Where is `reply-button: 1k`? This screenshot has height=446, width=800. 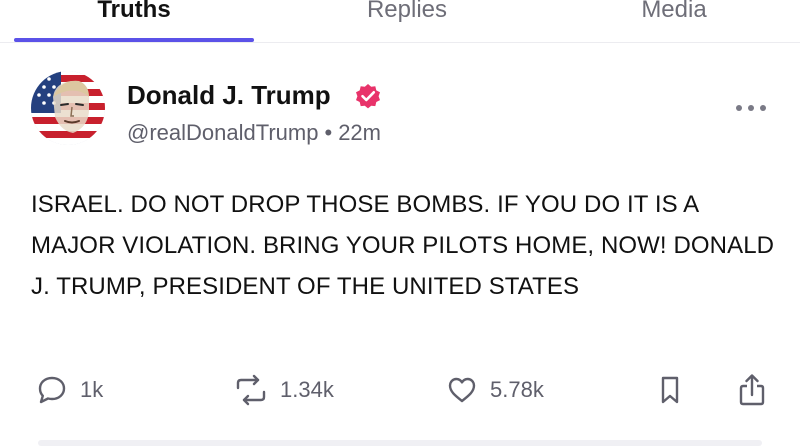
reply-button: 1k is located at coordinates (69, 390).